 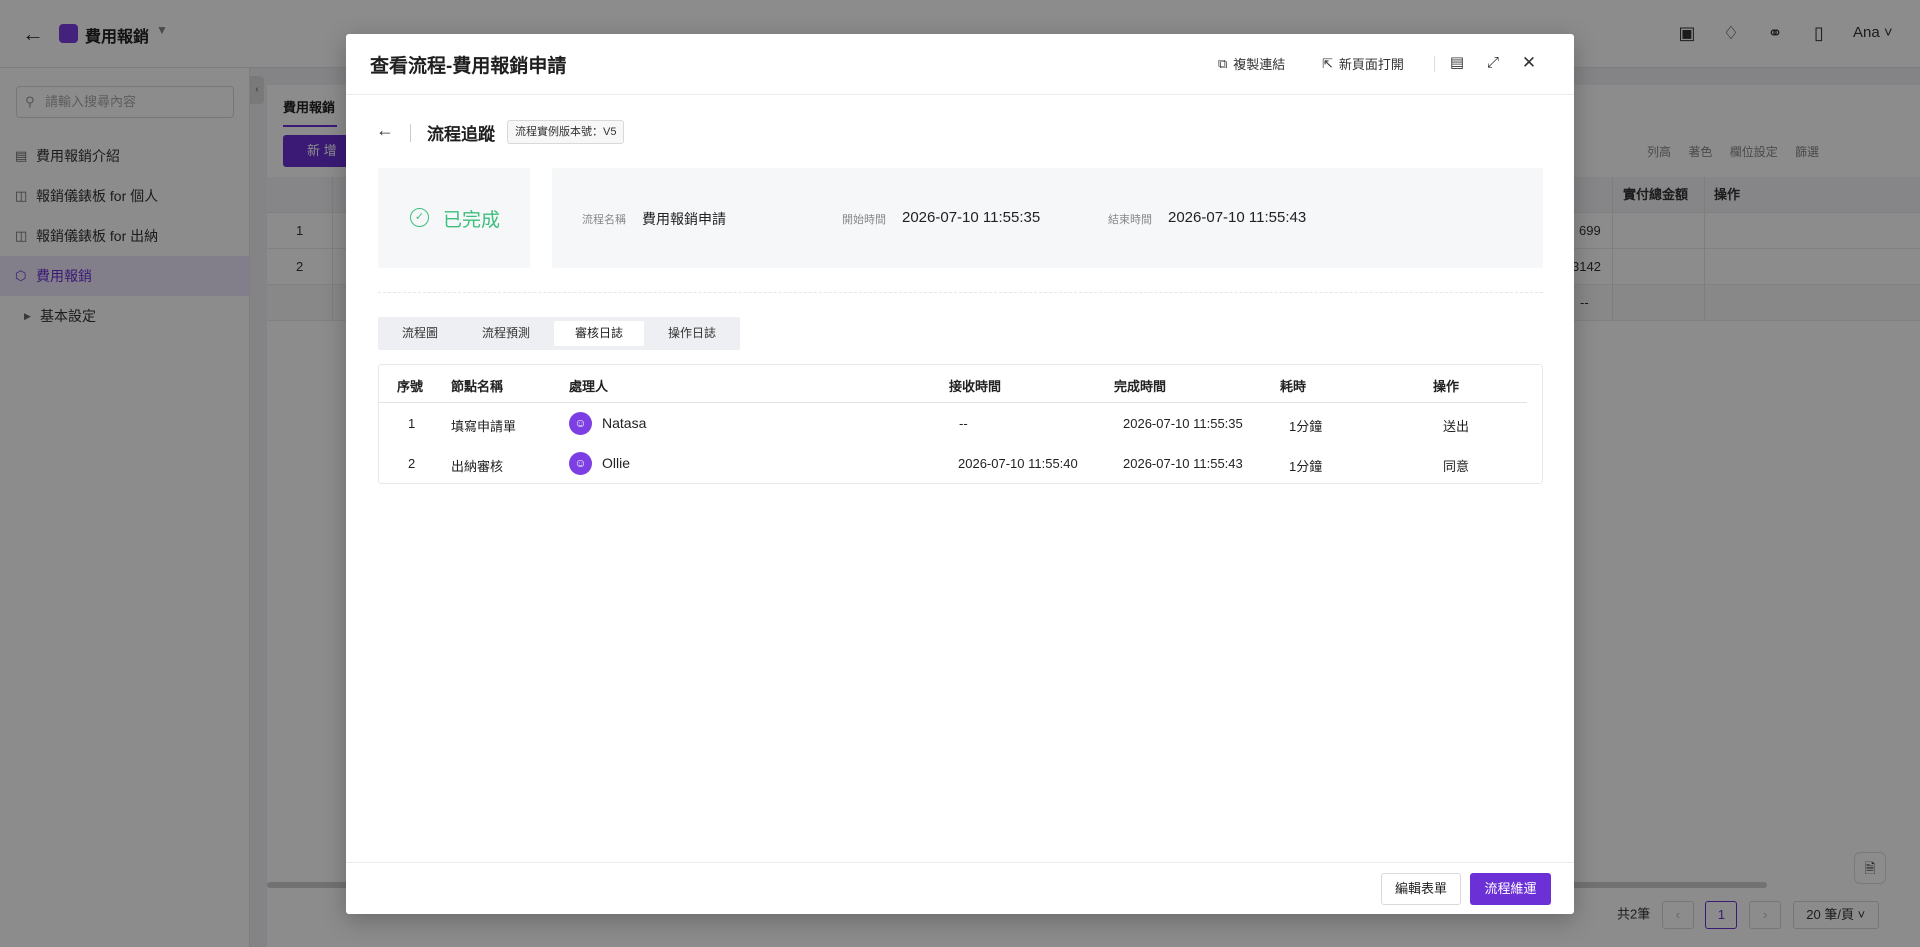 What do you see at coordinates (484, 426) in the screenshot?
I see `node-name: 填寫申請單` at bounding box center [484, 426].